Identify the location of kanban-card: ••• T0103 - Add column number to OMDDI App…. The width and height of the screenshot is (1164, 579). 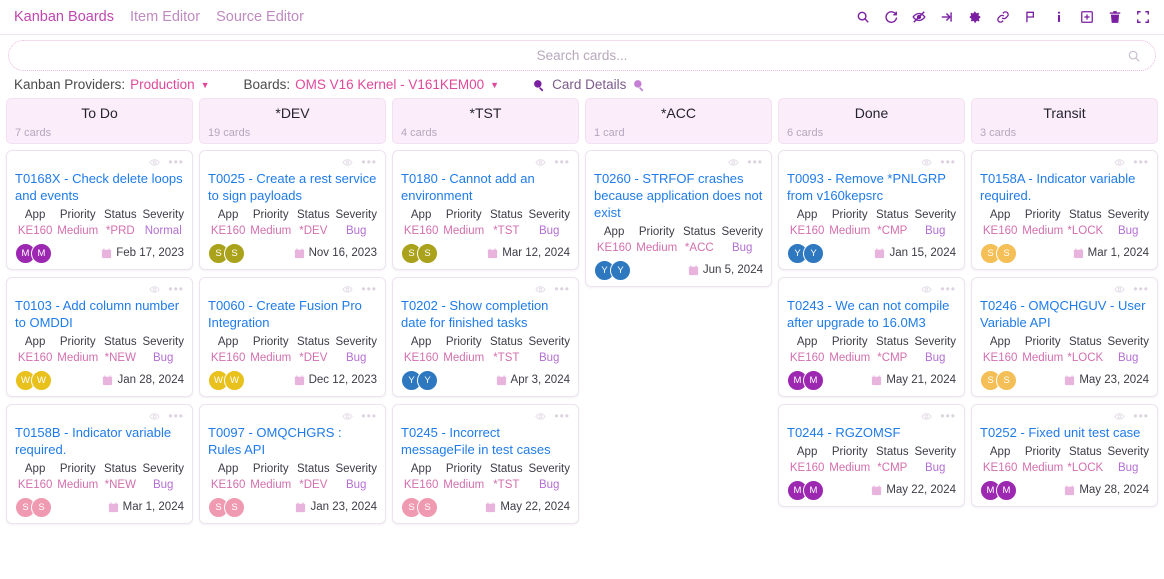
(99, 337).